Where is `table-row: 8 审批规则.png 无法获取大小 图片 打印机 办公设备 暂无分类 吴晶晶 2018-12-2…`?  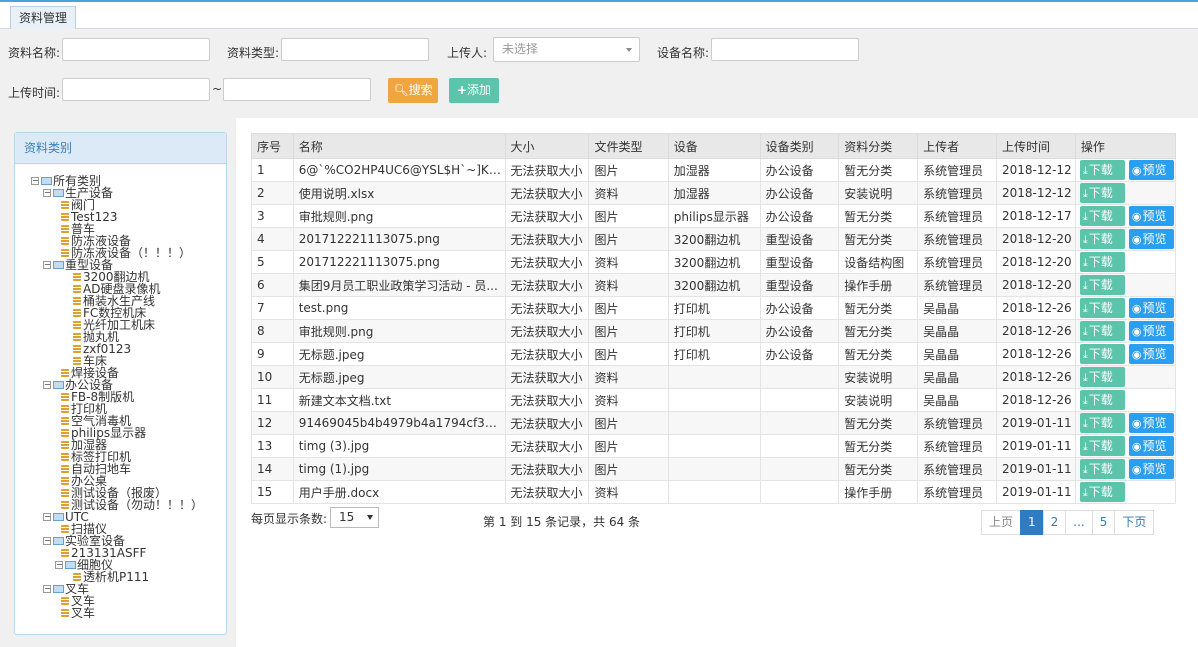
table-row: 8 审批规则.png 无法获取大小 图片 打印机 办公设备 暂无分类 吴晶晶 2018-12-2… is located at coordinates (714, 331).